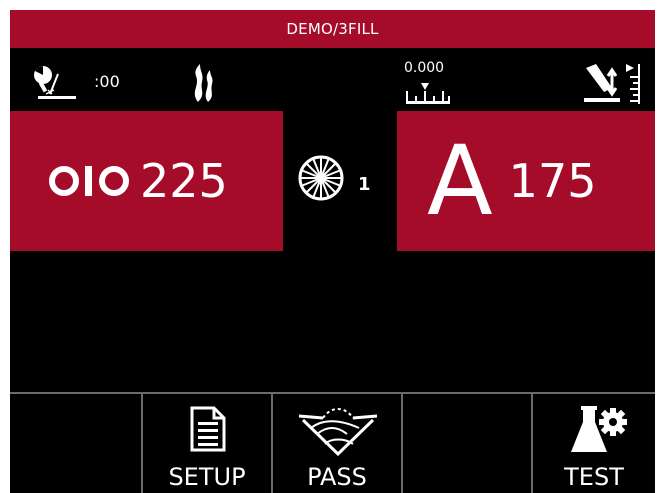 The height and width of the screenshot is (493, 663). Describe the element at coordinates (364, 184) in the screenshot. I see `pass-index-value: 1` at that location.